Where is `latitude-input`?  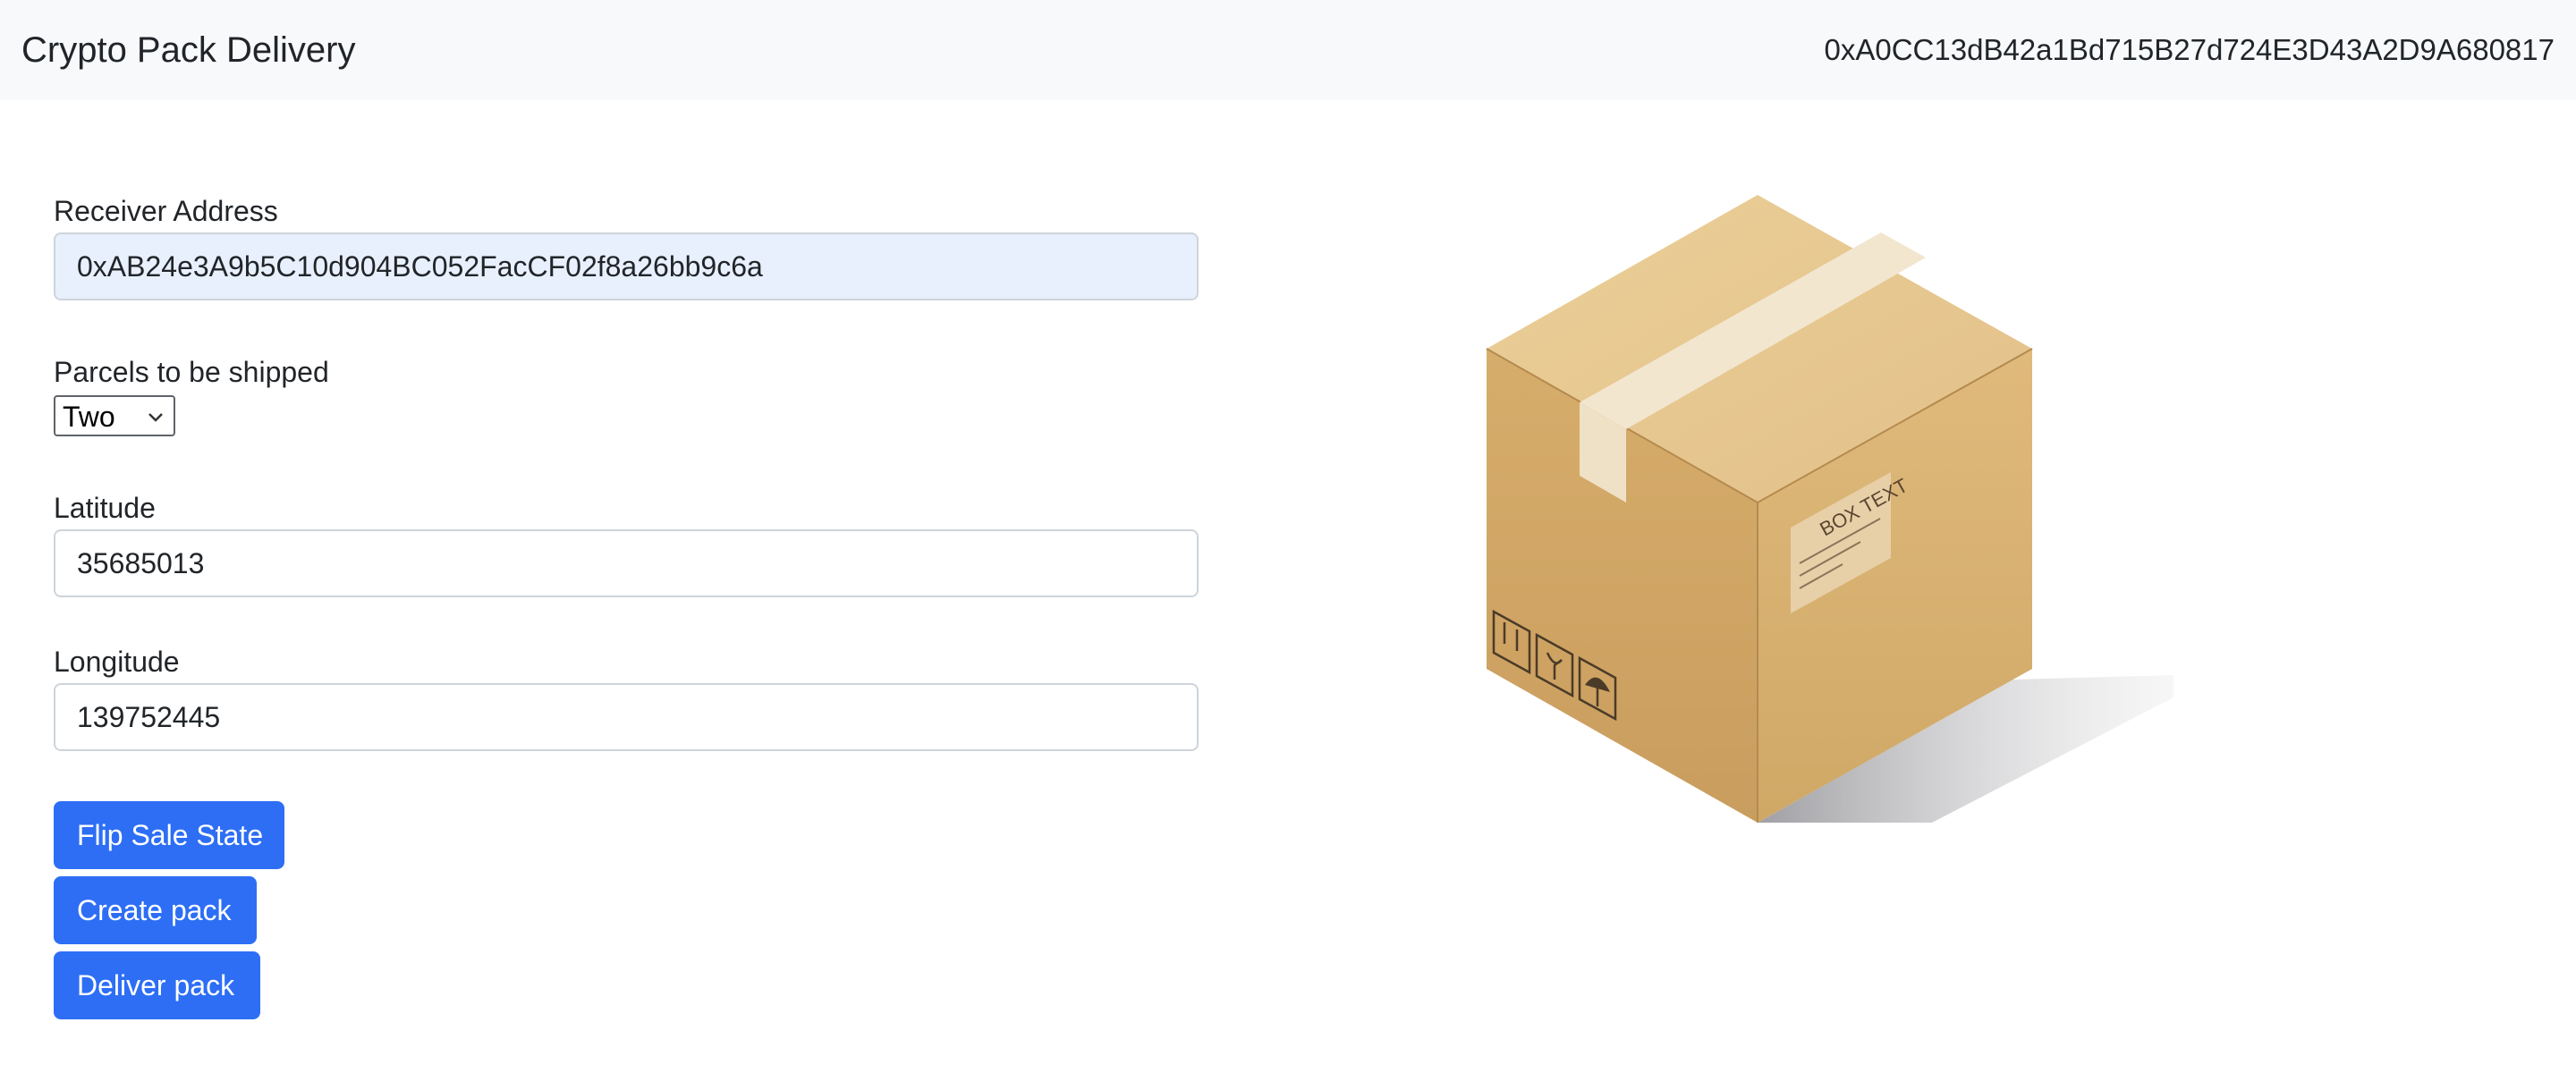 latitude-input is located at coordinates (626, 563).